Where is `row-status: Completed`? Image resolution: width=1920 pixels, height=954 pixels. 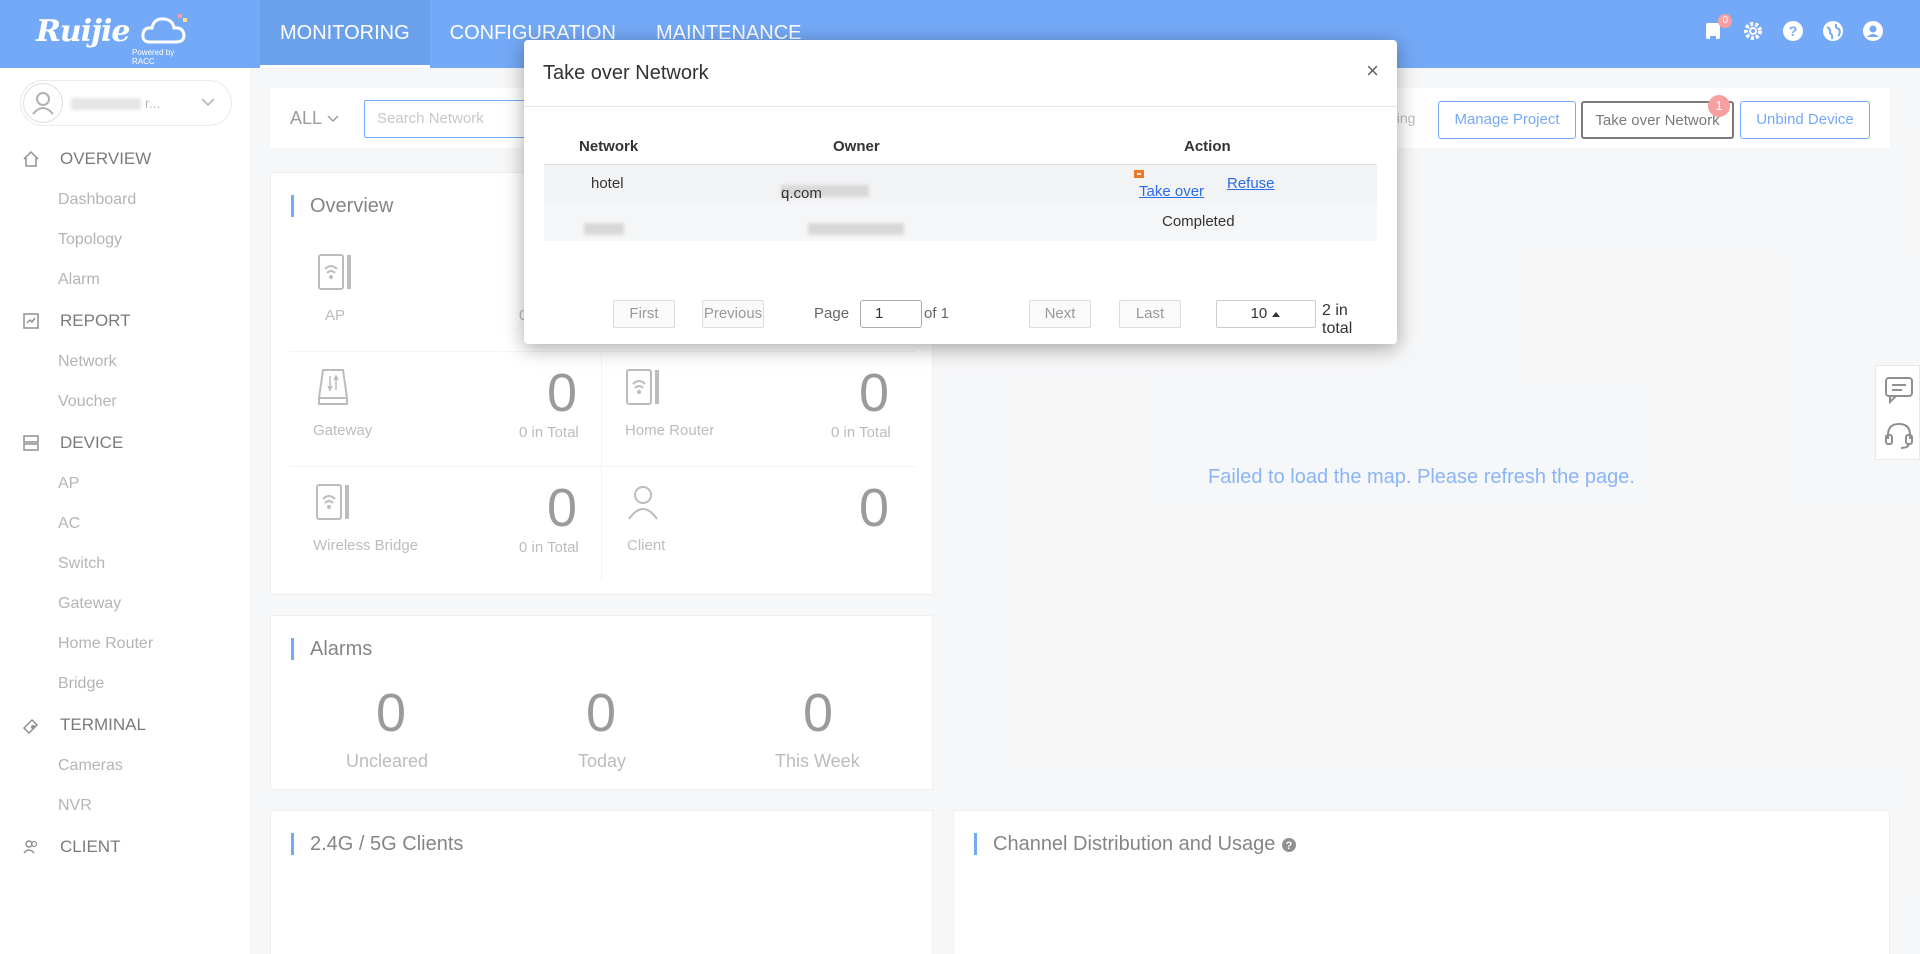
row-status: Completed is located at coordinates (1198, 221).